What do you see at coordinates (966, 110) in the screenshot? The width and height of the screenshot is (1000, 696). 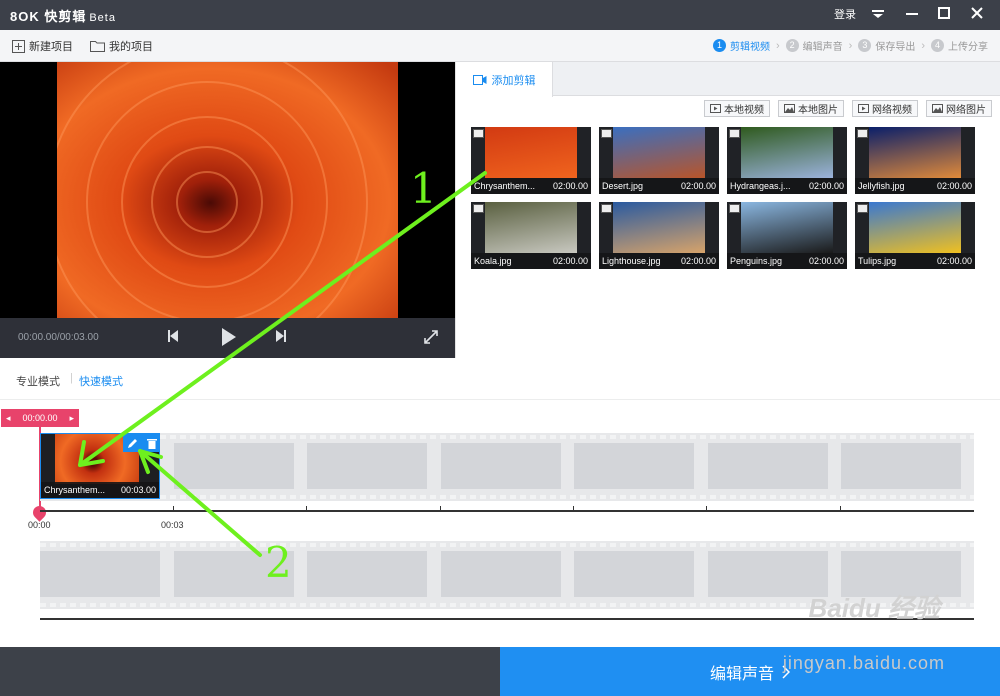 I see `source-button-label: 网络图片` at bounding box center [966, 110].